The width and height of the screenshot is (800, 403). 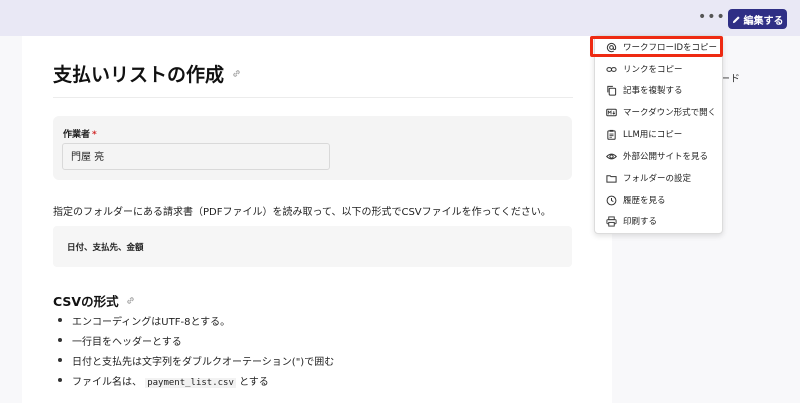 What do you see at coordinates (107, 382) in the screenshot?
I see `list-item-prefix: ファイル名は、` at bounding box center [107, 382].